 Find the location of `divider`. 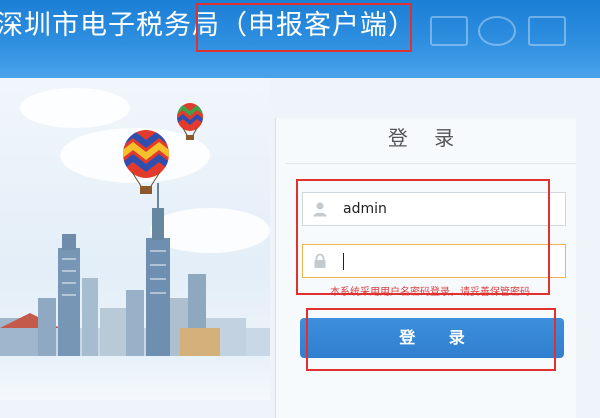

divider is located at coordinates (431, 163).